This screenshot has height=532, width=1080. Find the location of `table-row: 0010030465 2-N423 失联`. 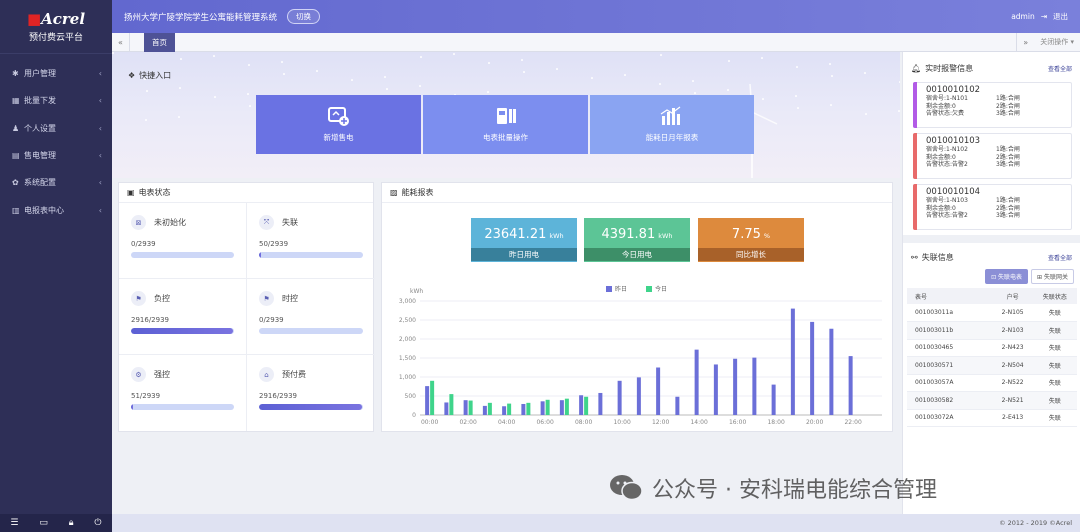

table-row: 0010030465 2-N423 失联 is located at coordinates (992, 348).